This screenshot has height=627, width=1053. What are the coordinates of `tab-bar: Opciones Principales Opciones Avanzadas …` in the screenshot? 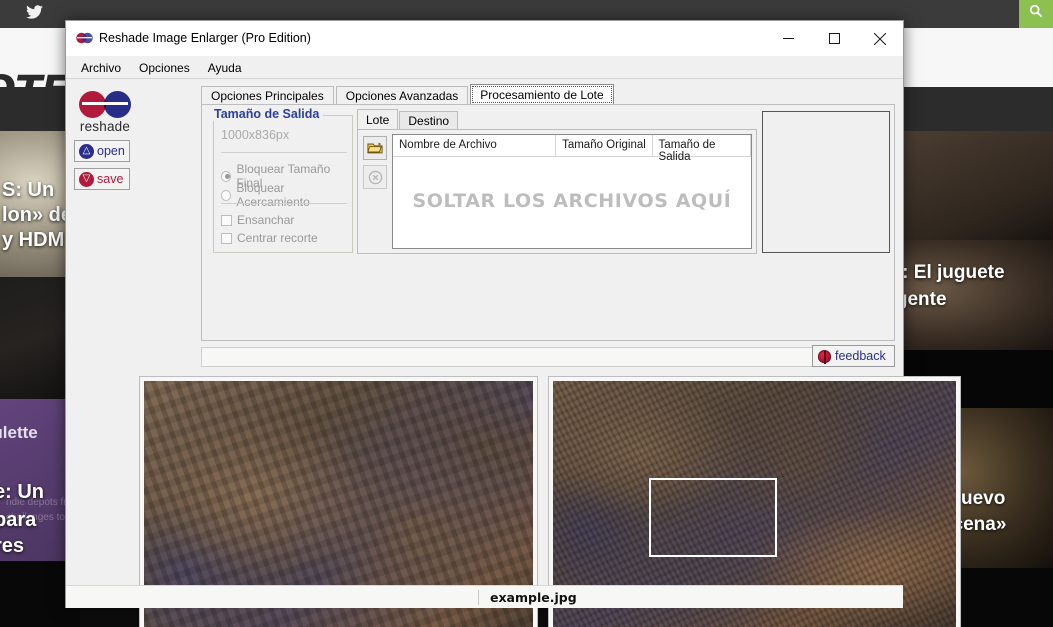 It's located at (548, 94).